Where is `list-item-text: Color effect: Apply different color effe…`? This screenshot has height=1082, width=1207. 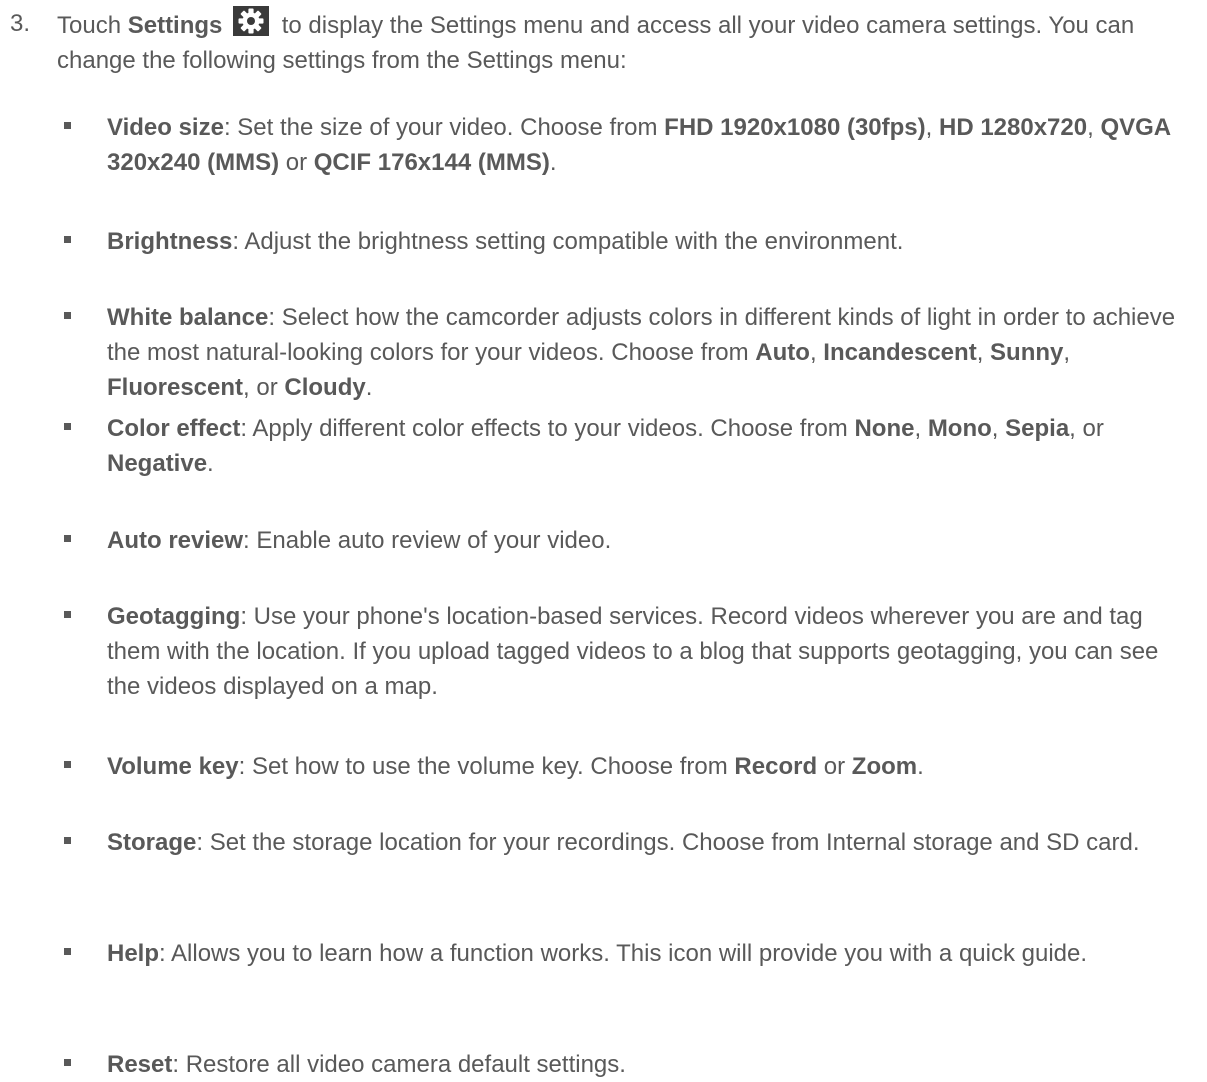
list-item-text: Color effect: Apply different color effe… is located at coordinates (652, 446).